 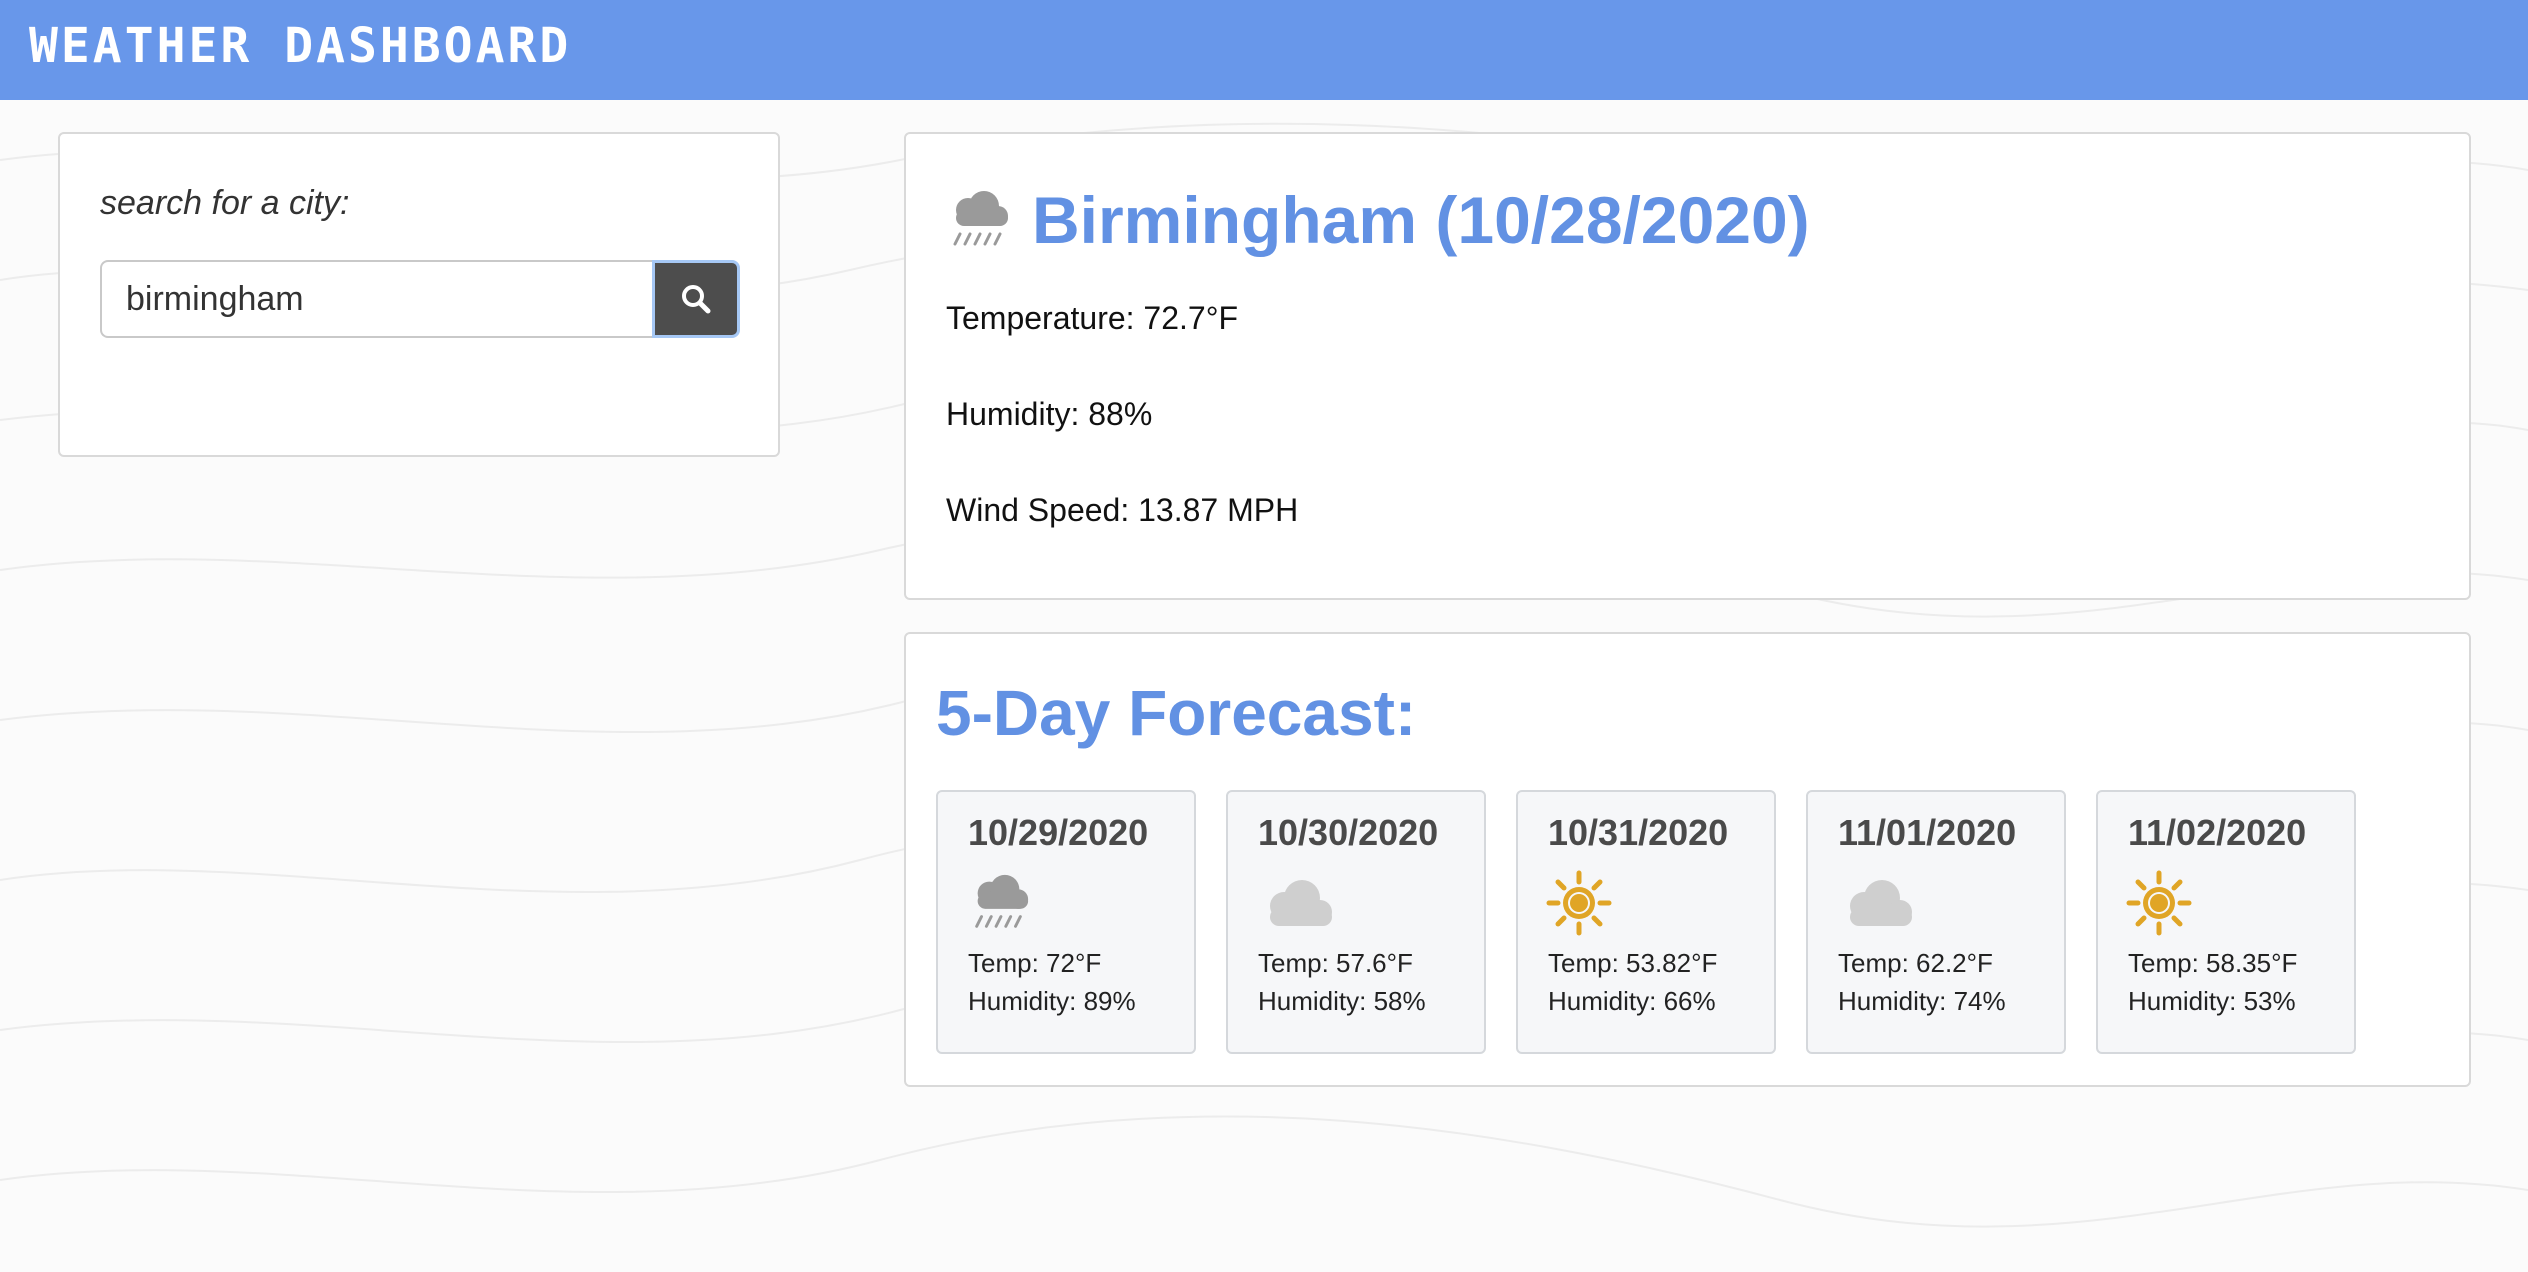 What do you see at coordinates (1264, 50) in the screenshot?
I see `app-header: WEATHER DASHBOARD` at bounding box center [1264, 50].